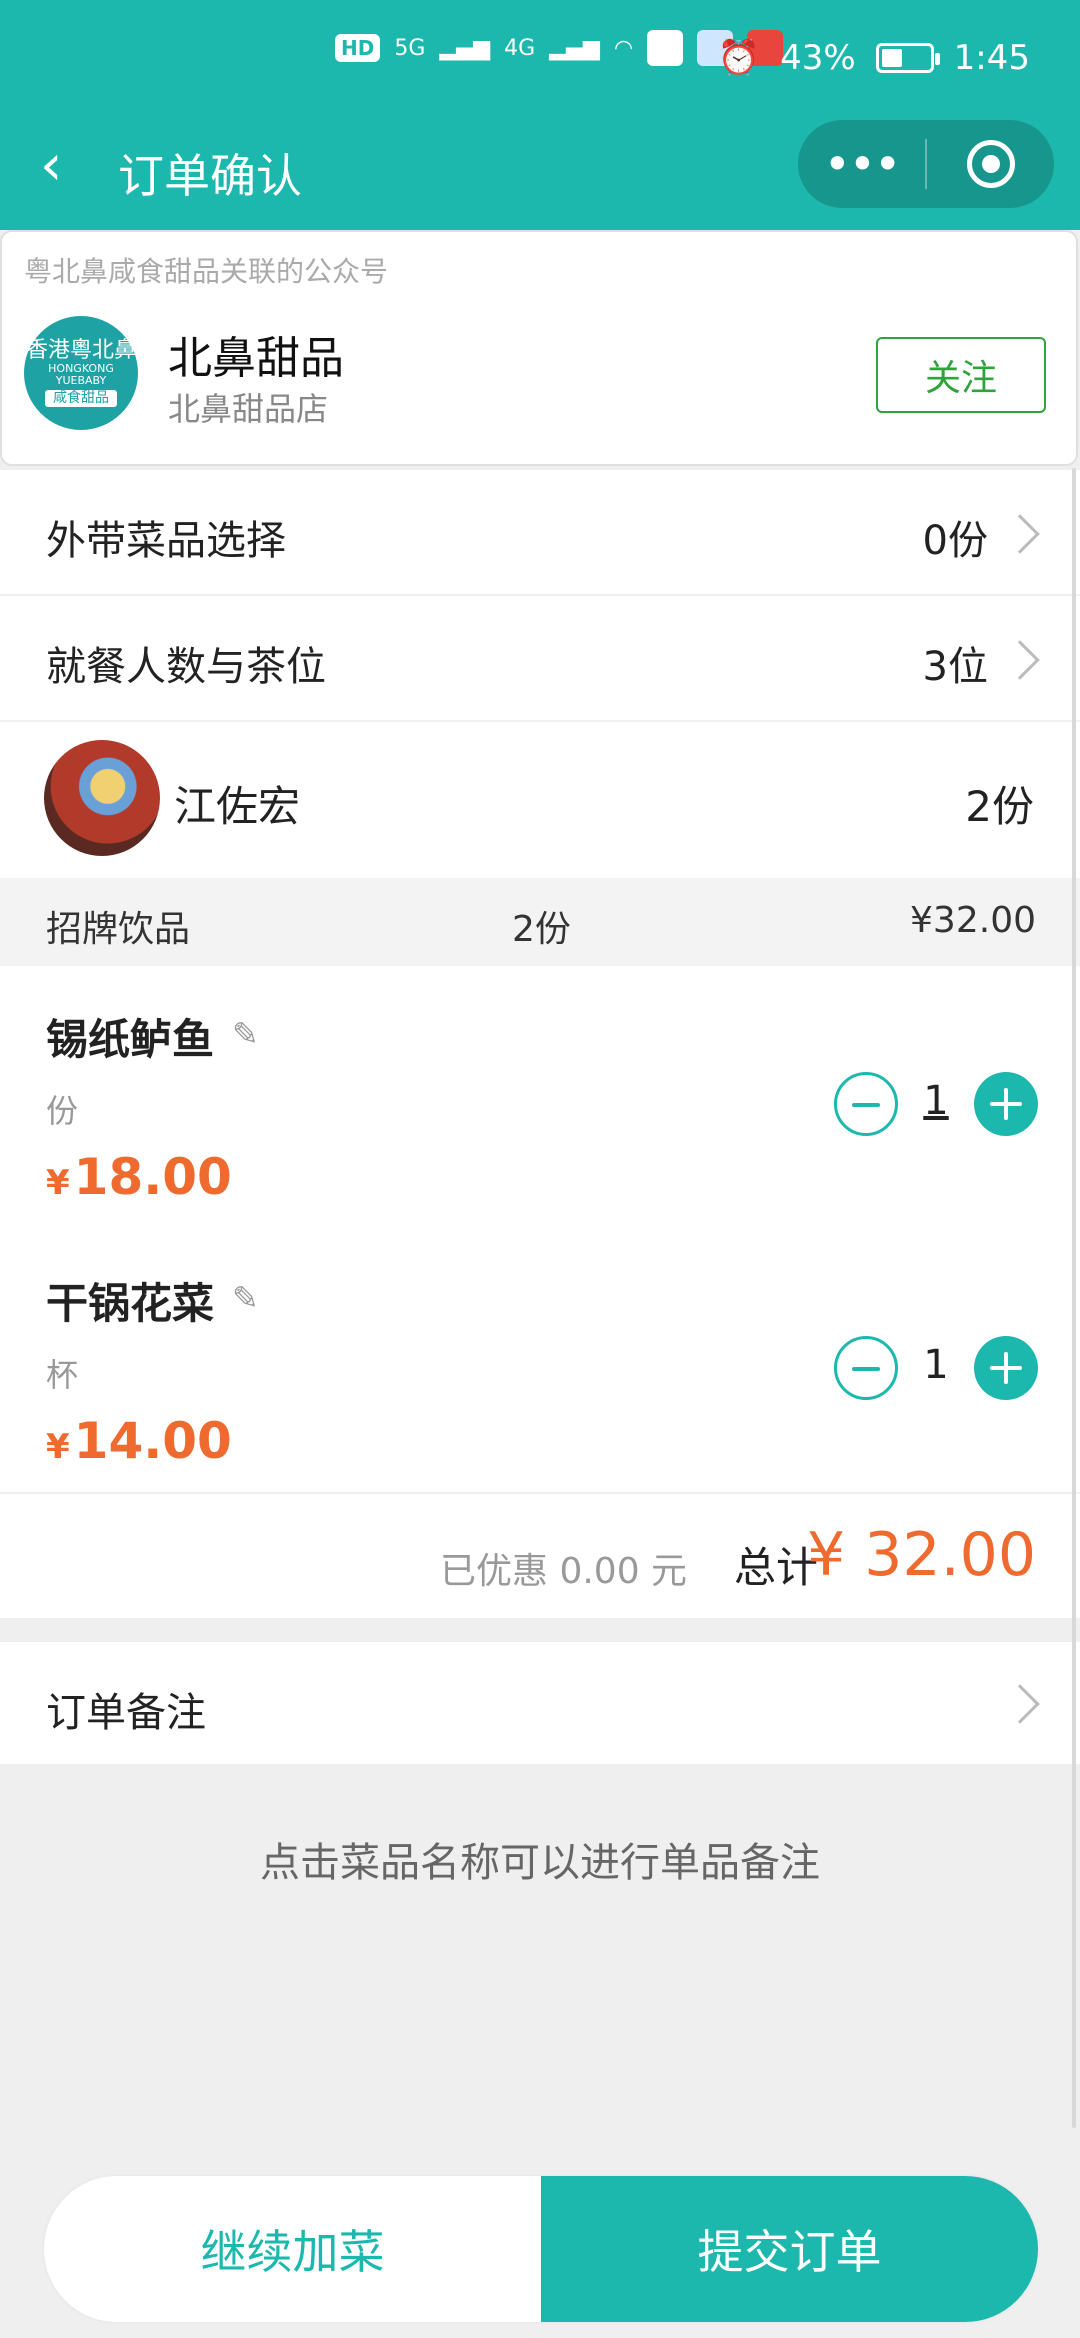  What do you see at coordinates (540, 1863) in the screenshot?
I see `hint-text: 点击菜品名称可以进行单品备注` at bounding box center [540, 1863].